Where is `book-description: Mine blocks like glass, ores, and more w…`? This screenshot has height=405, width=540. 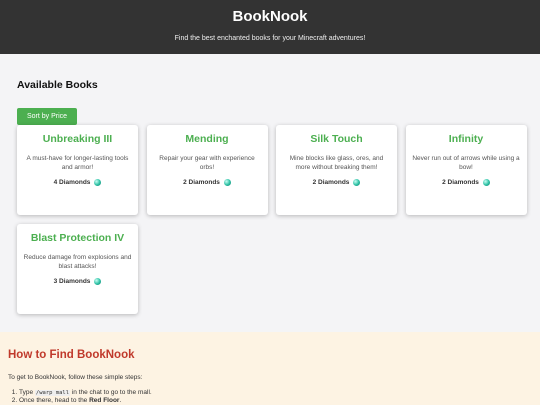 book-description: Mine blocks like glass, ores, and more w… is located at coordinates (336, 163).